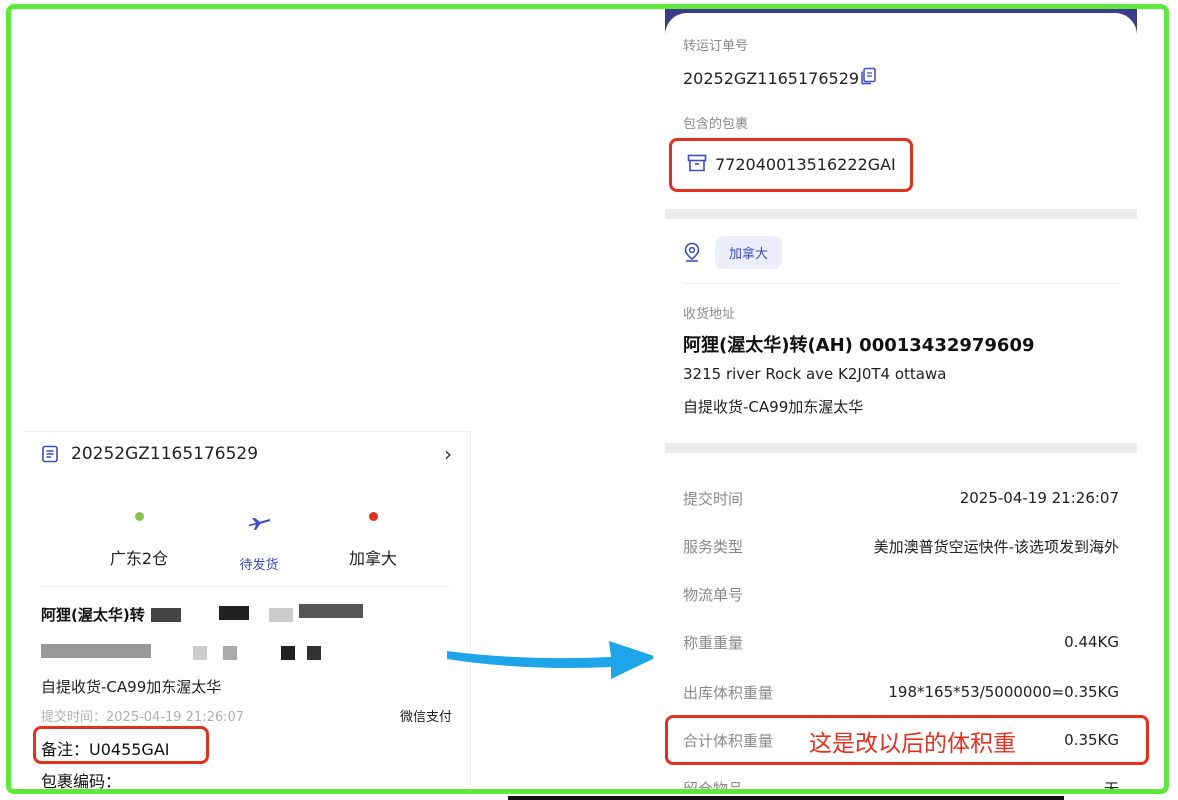 This screenshot has width=1178, height=800. Describe the element at coordinates (139, 516) in the screenshot. I see `origin-dot-icon` at that location.